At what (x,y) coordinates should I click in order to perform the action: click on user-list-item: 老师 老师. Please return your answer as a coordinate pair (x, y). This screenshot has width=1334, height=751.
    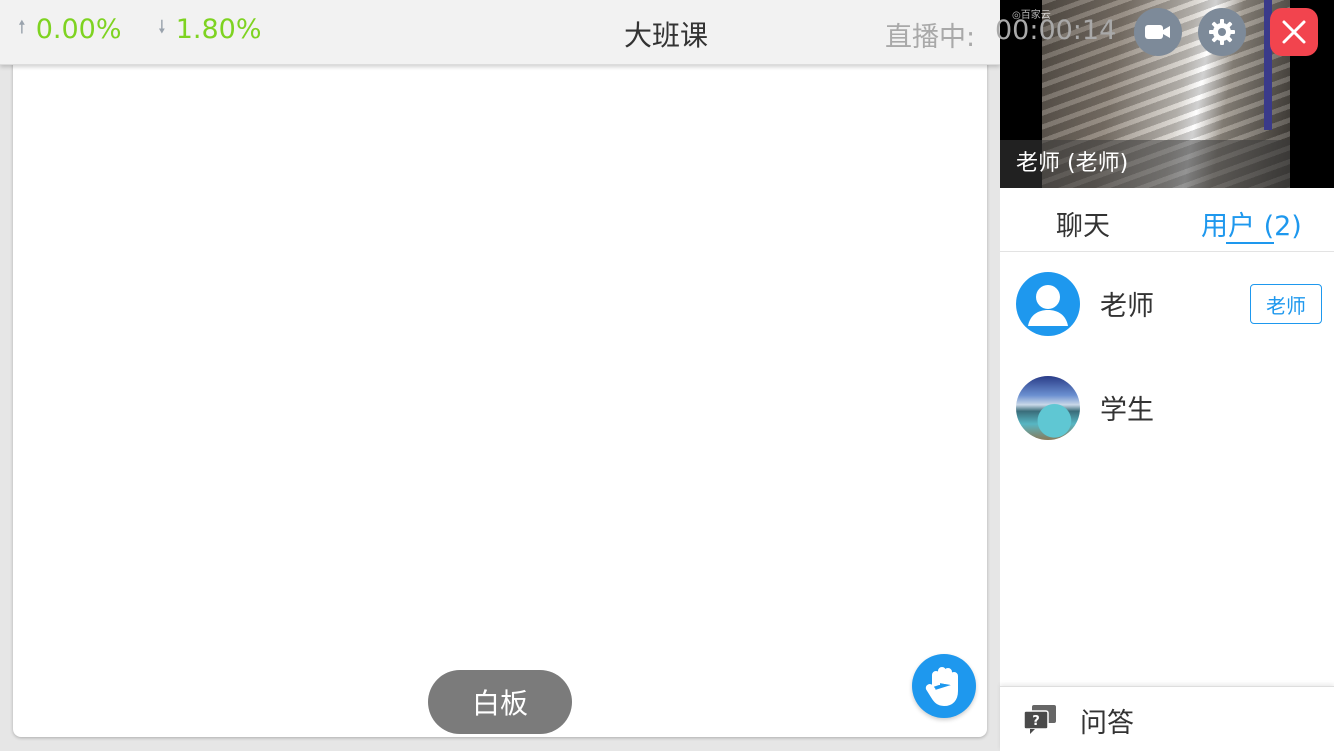
    Looking at the image, I should click on (1167, 302).